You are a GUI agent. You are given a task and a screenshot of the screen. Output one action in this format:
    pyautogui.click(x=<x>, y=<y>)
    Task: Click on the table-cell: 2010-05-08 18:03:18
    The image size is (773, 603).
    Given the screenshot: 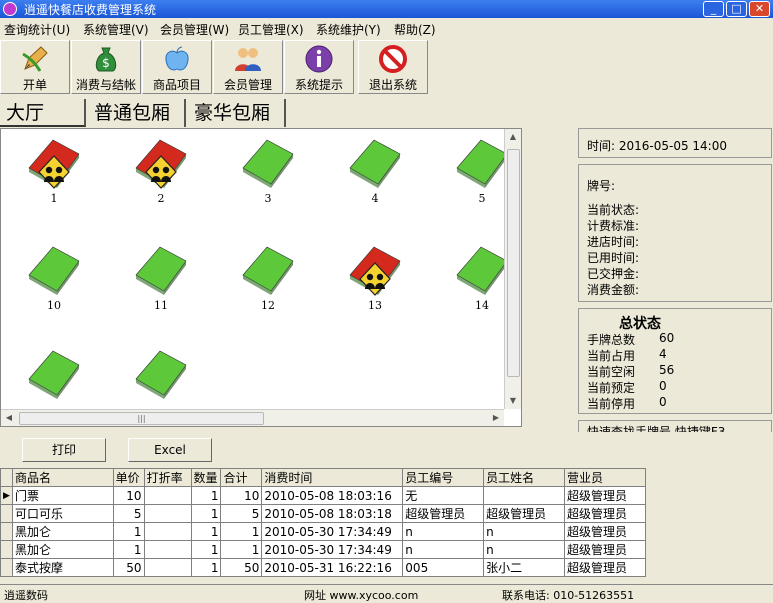 What is the action you would take?
    pyautogui.click(x=332, y=513)
    